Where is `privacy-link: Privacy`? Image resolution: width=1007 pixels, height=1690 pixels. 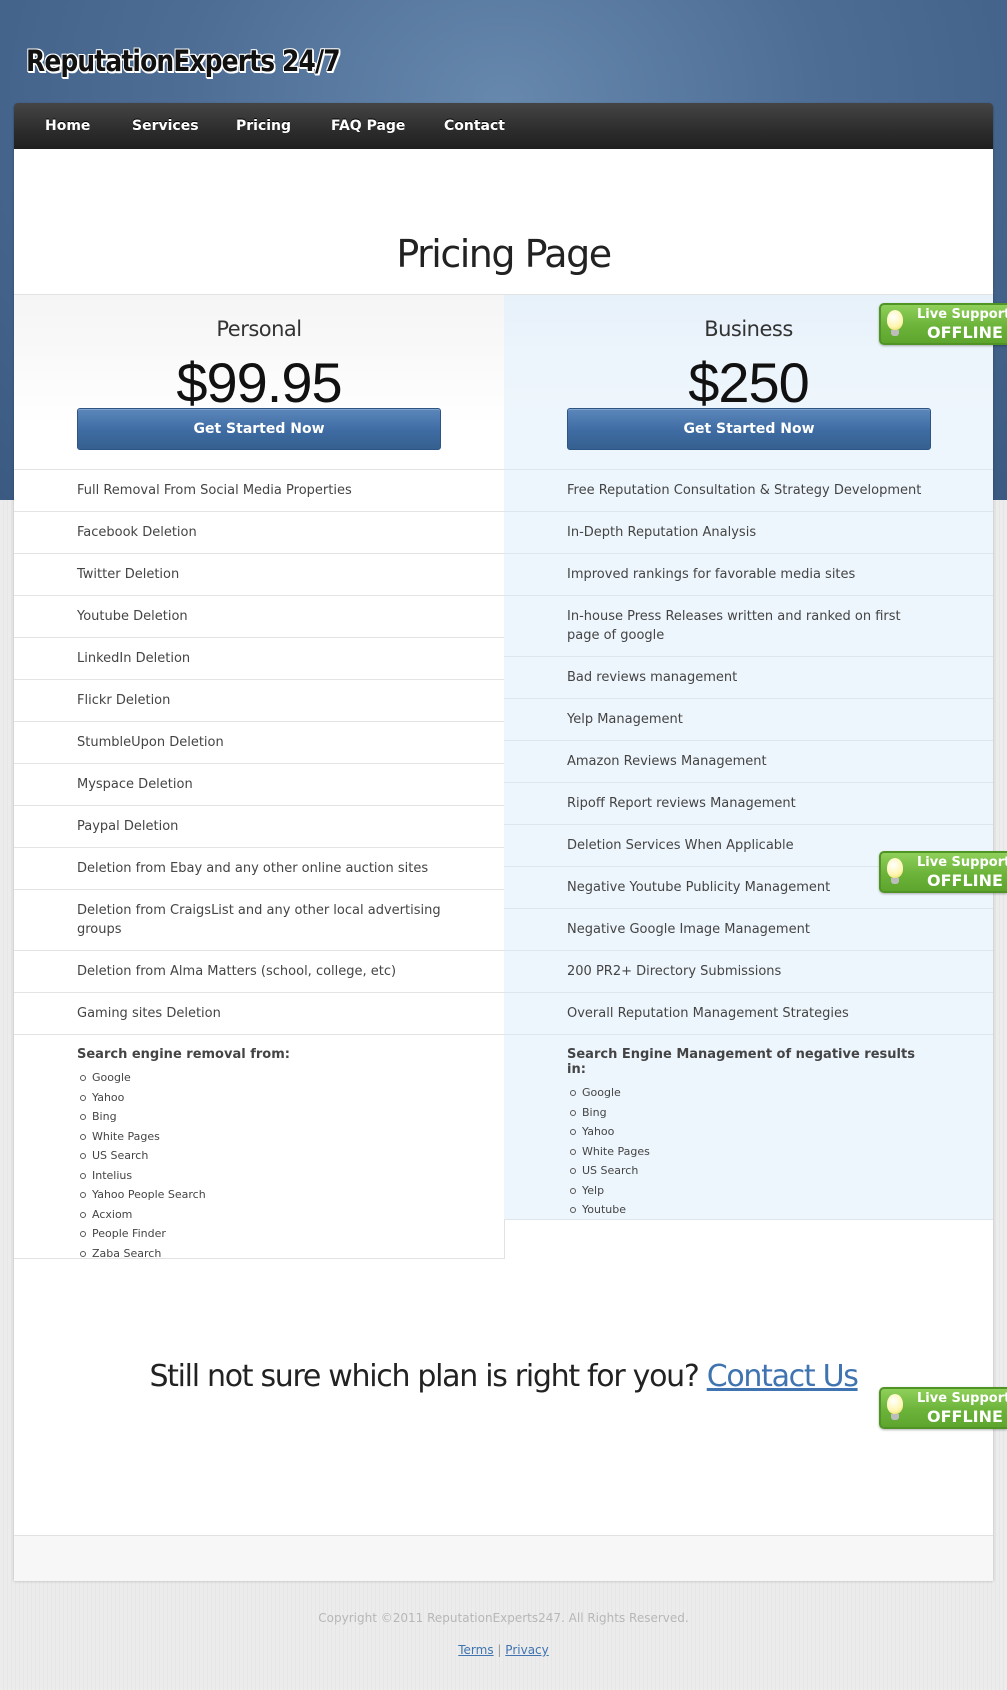
privacy-link: Privacy is located at coordinates (526, 1650).